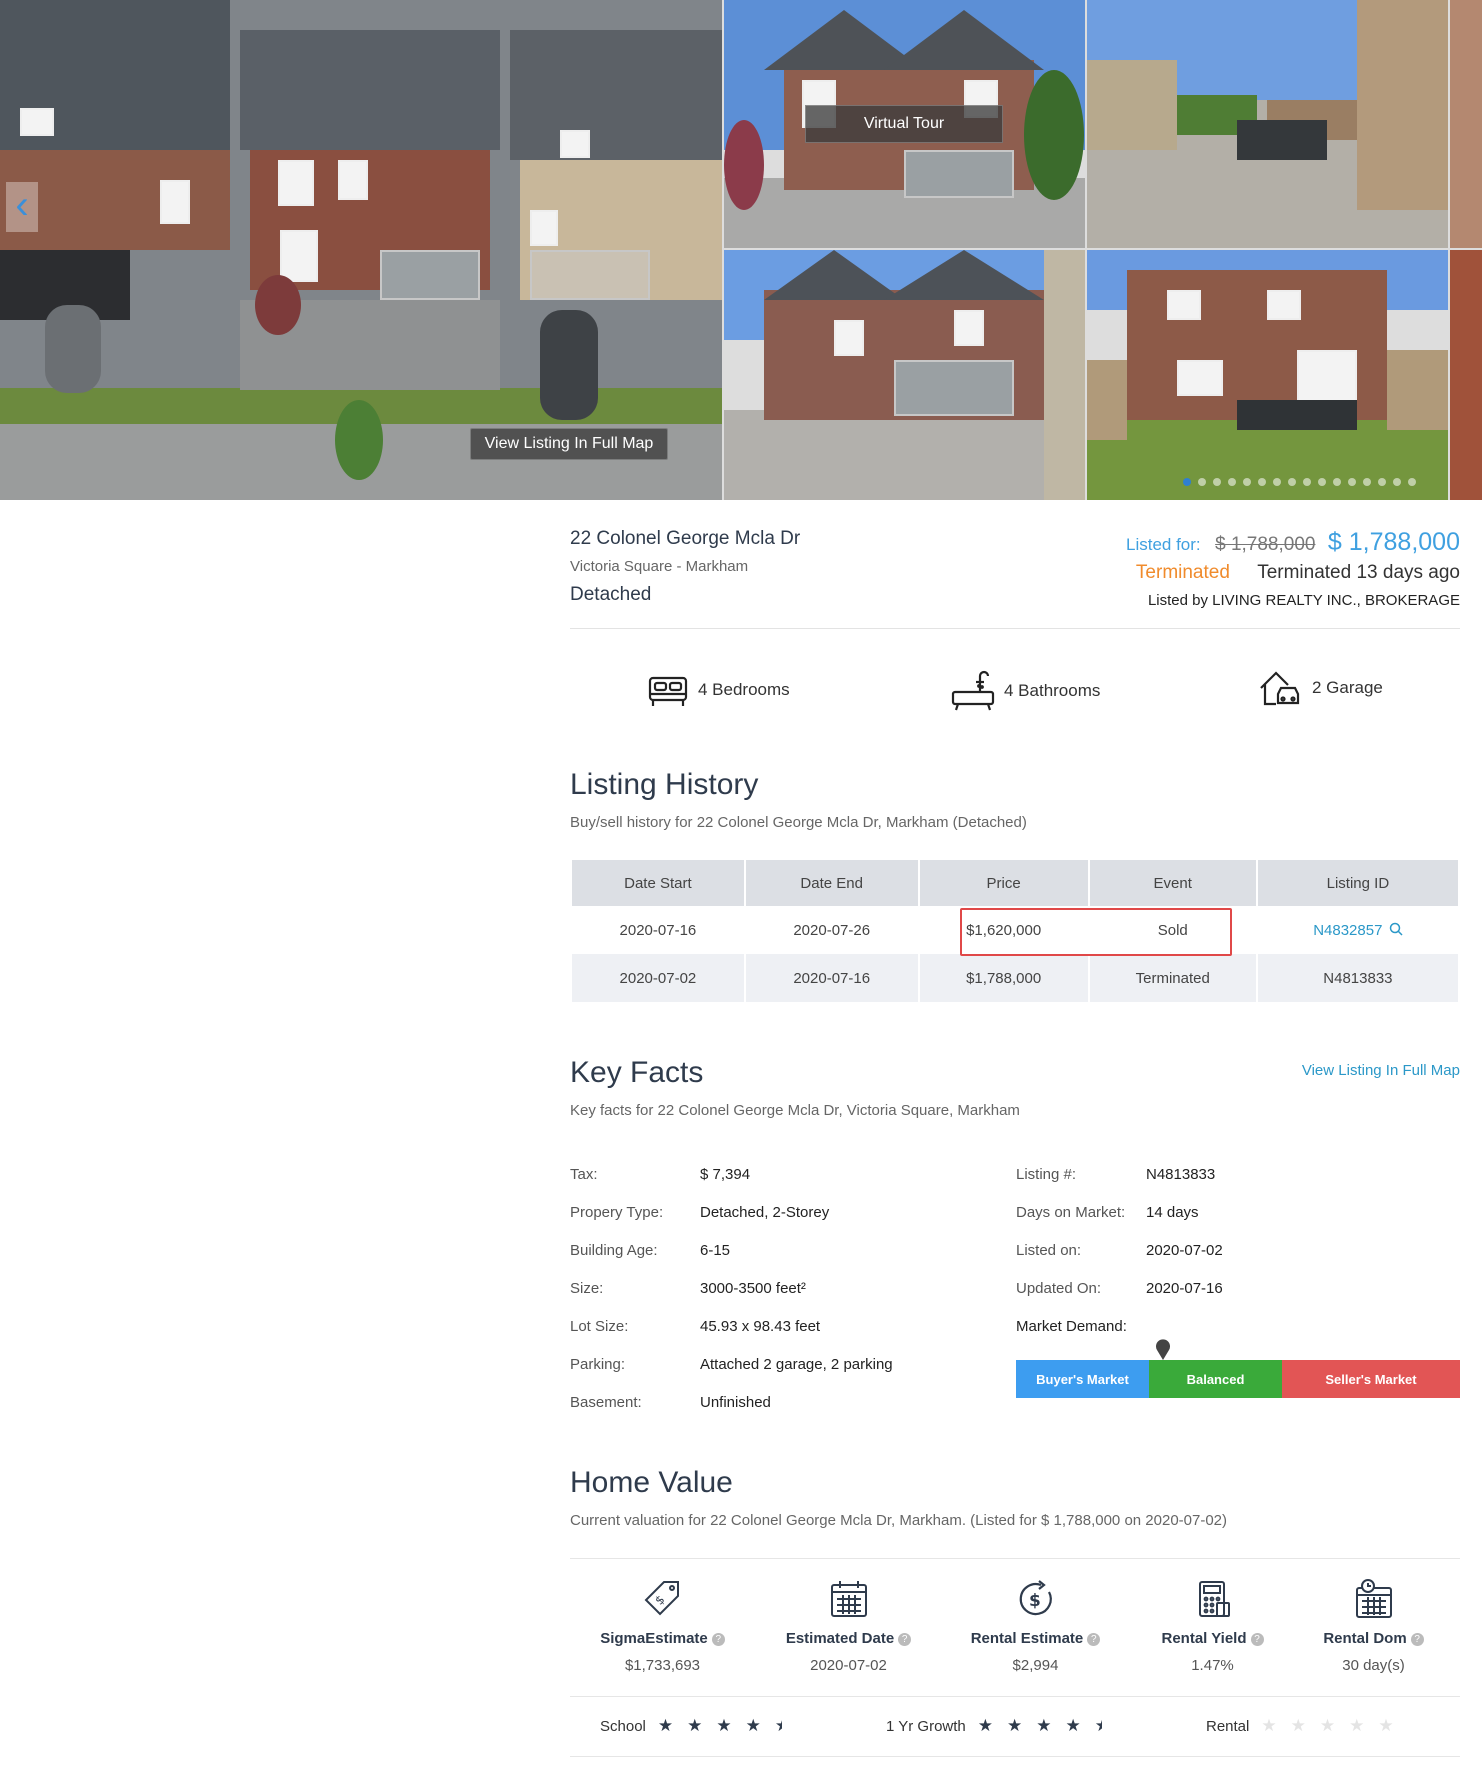  I want to click on fact-lot-size: Lot Size: 45.93 x 98.43 feet, so click(731, 1326).